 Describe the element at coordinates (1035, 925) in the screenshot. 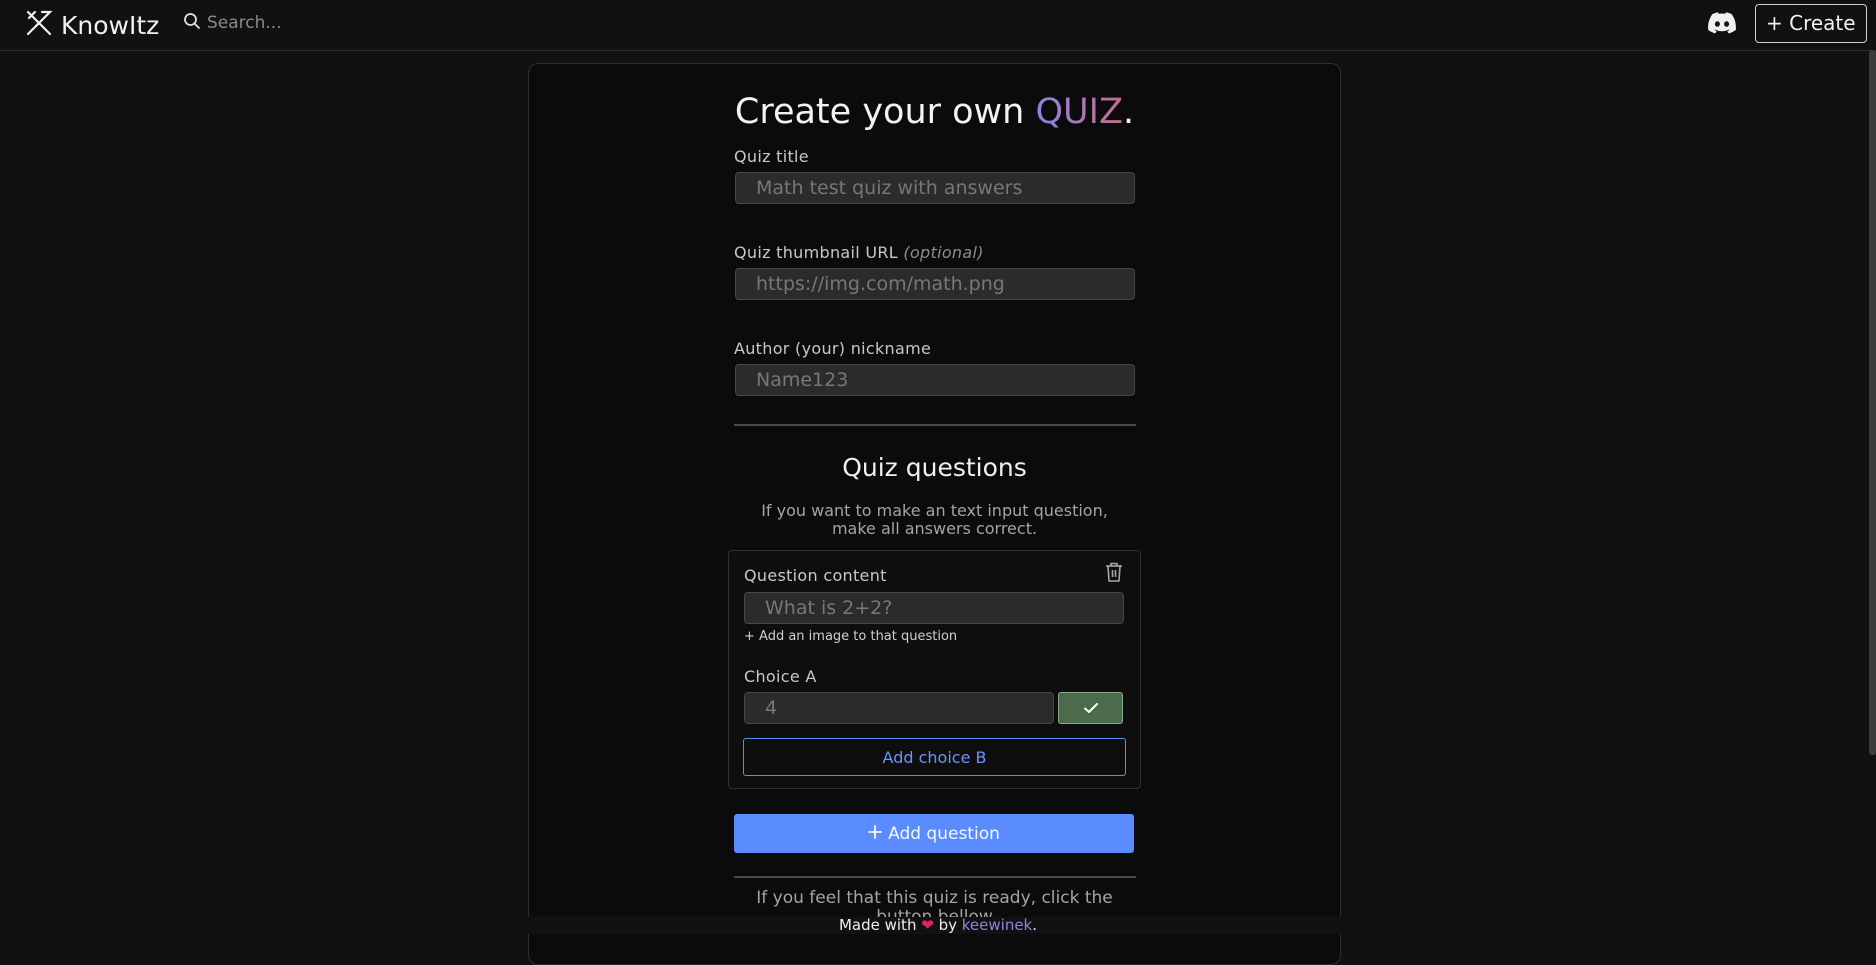

I see `footer-suffix: .` at that location.